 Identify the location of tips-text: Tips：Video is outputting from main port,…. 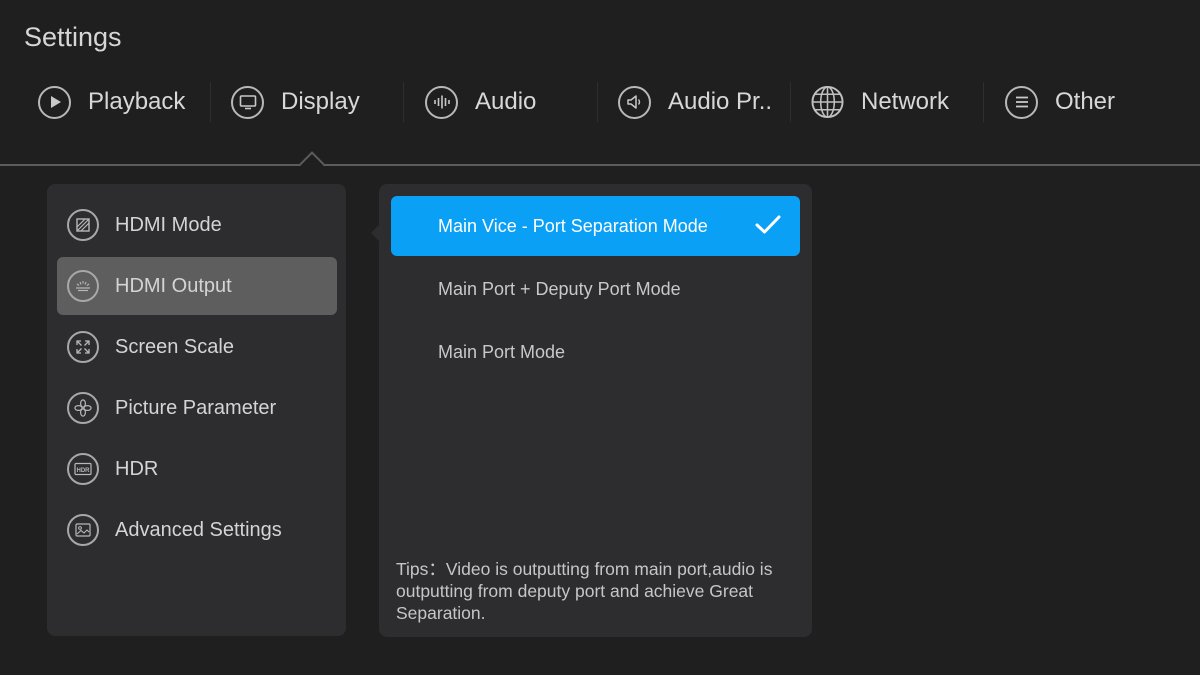
(584, 591).